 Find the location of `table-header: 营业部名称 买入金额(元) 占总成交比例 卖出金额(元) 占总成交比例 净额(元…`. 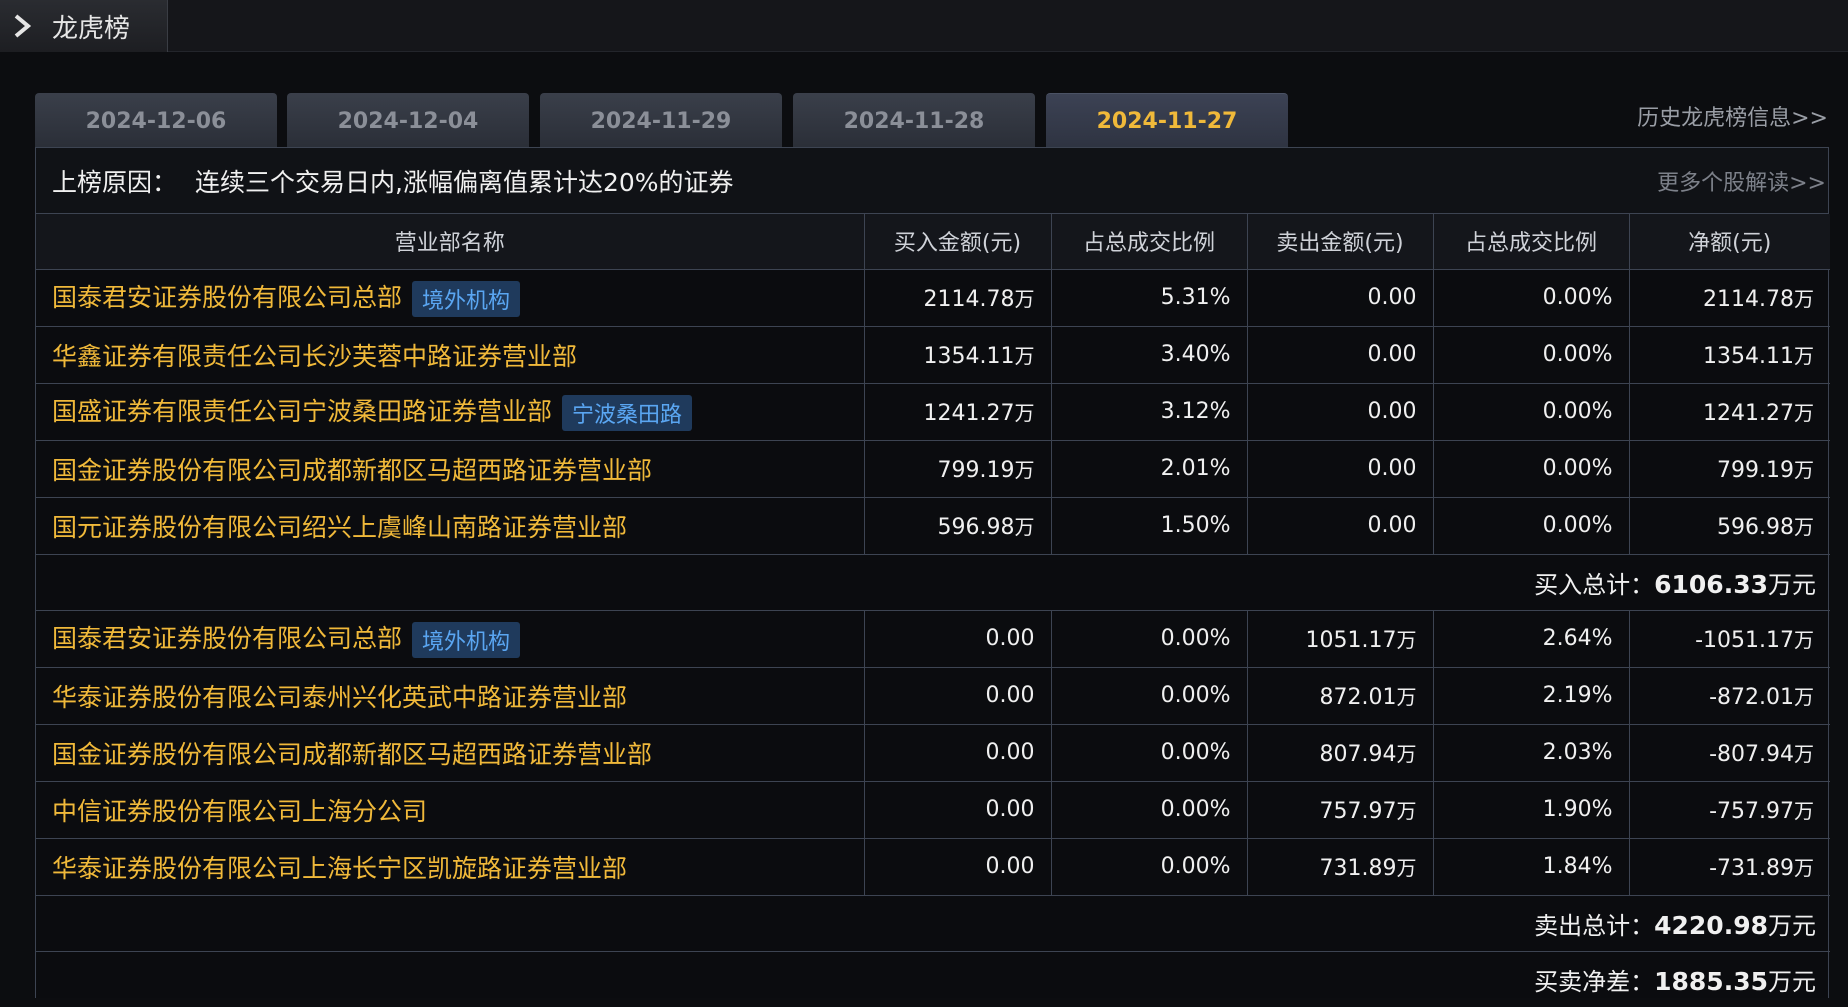

table-header: 营业部名称 买入金额(元) 占总成交比例 卖出金额(元) 占总成交比例 净额(元… is located at coordinates (933, 242).